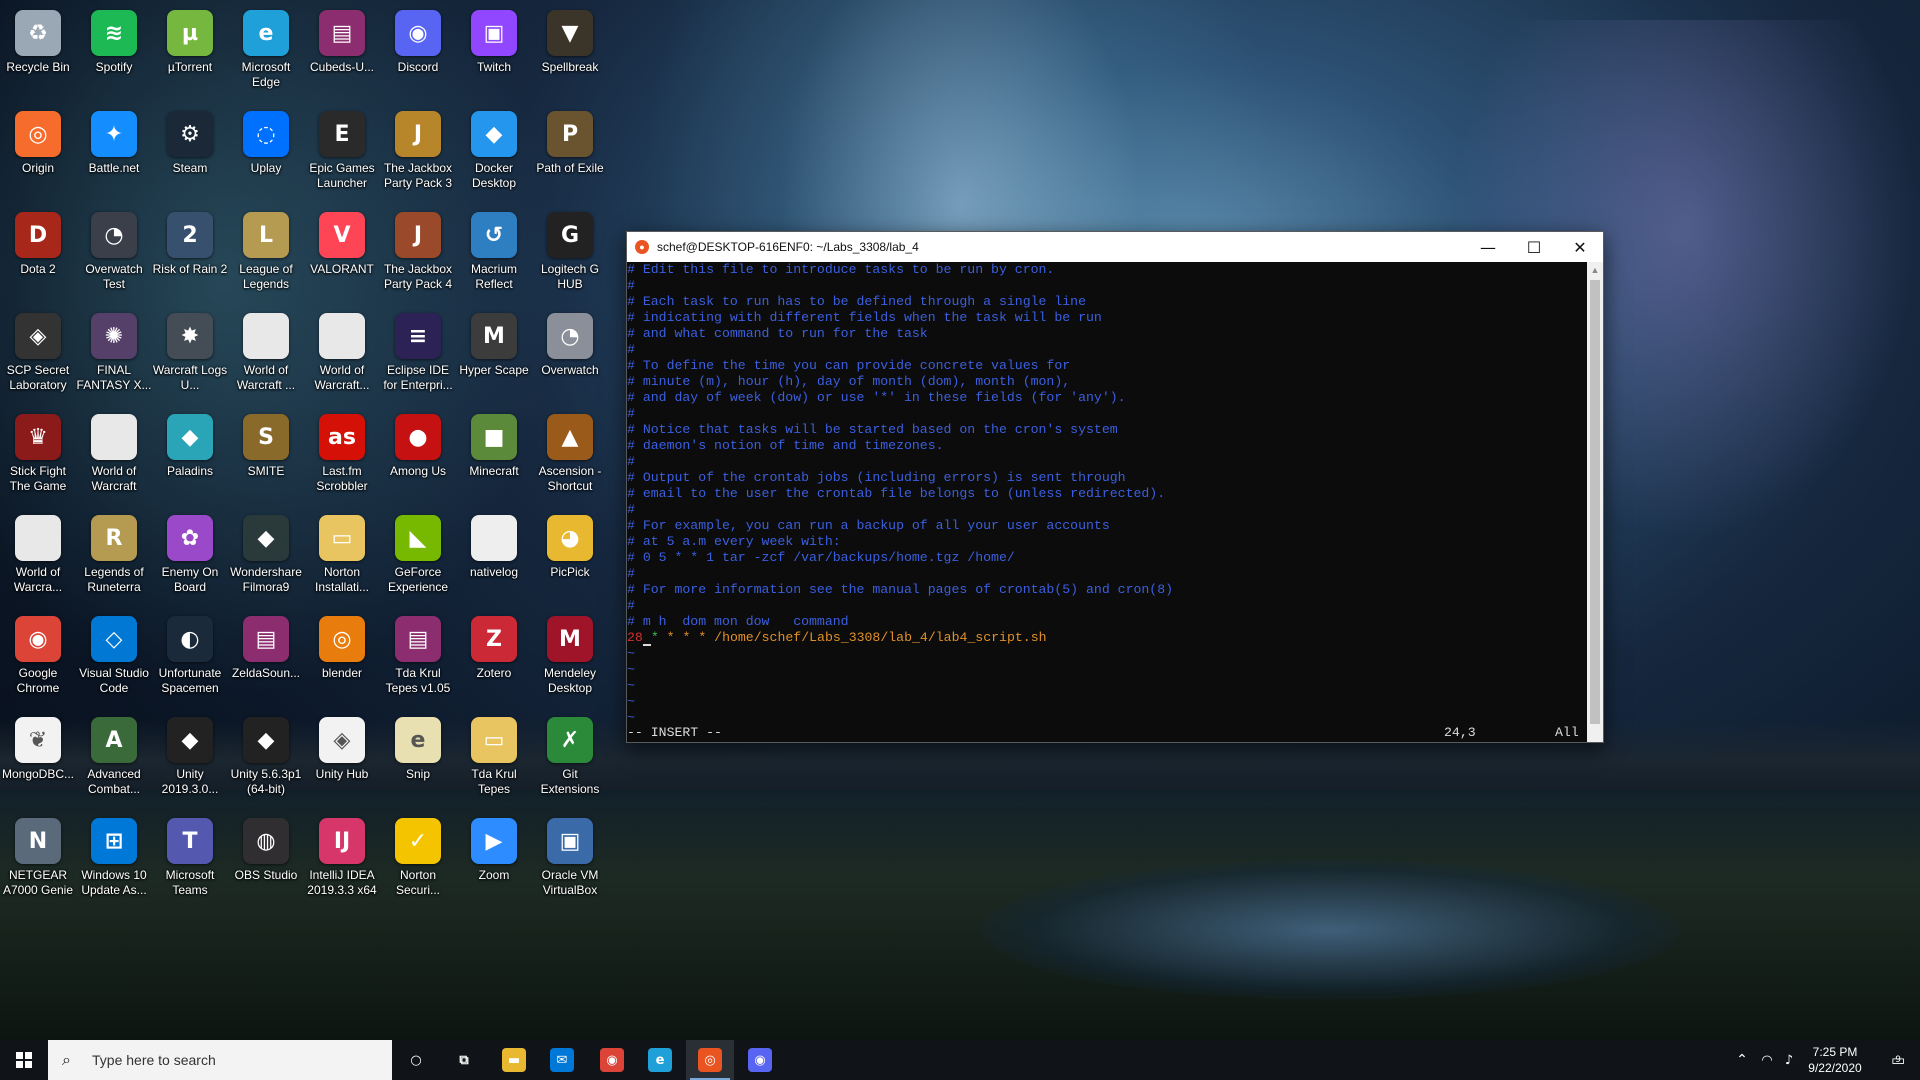  What do you see at coordinates (342, 456) in the screenshot?
I see `desktop-icon: as Last.fm Scrobbler` at bounding box center [342, 456].